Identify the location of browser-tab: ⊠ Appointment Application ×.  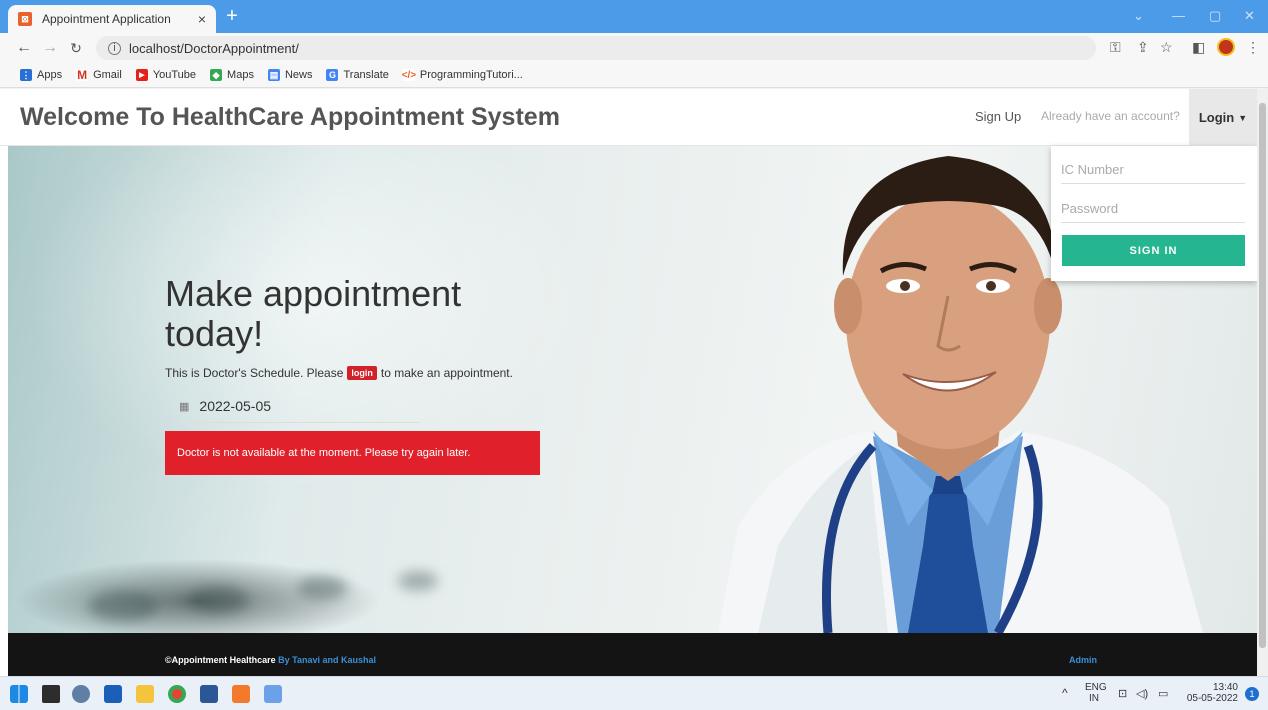
(112, 19).